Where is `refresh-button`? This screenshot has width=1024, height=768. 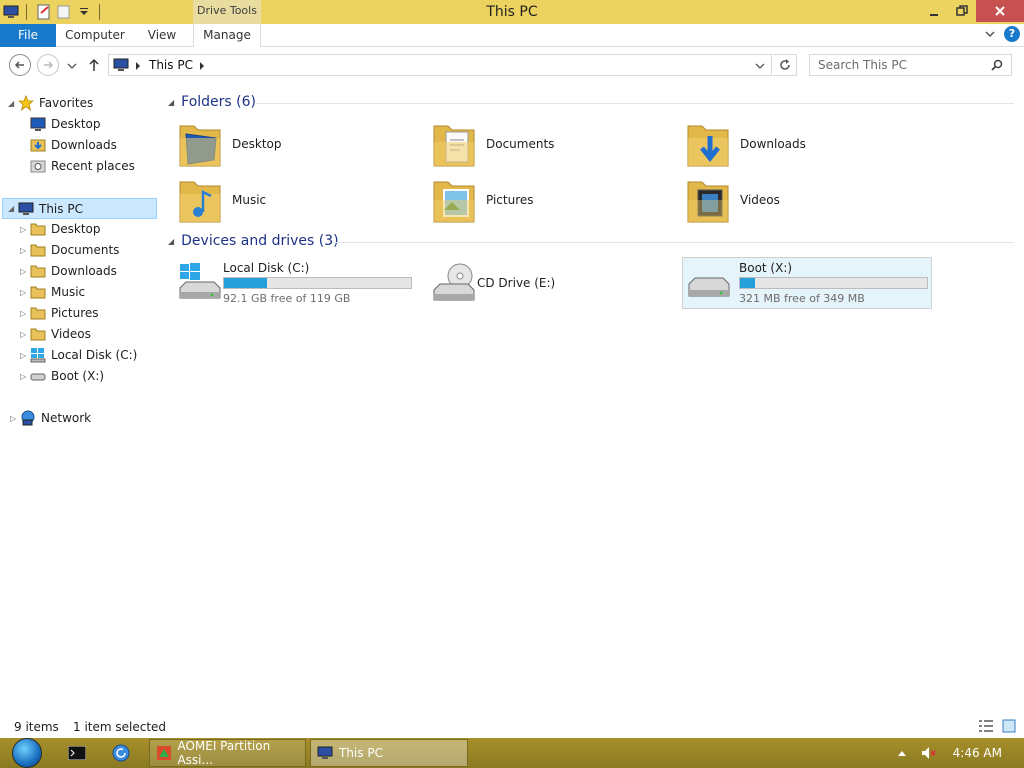 refresh-button is located at coordinates (785, 65).